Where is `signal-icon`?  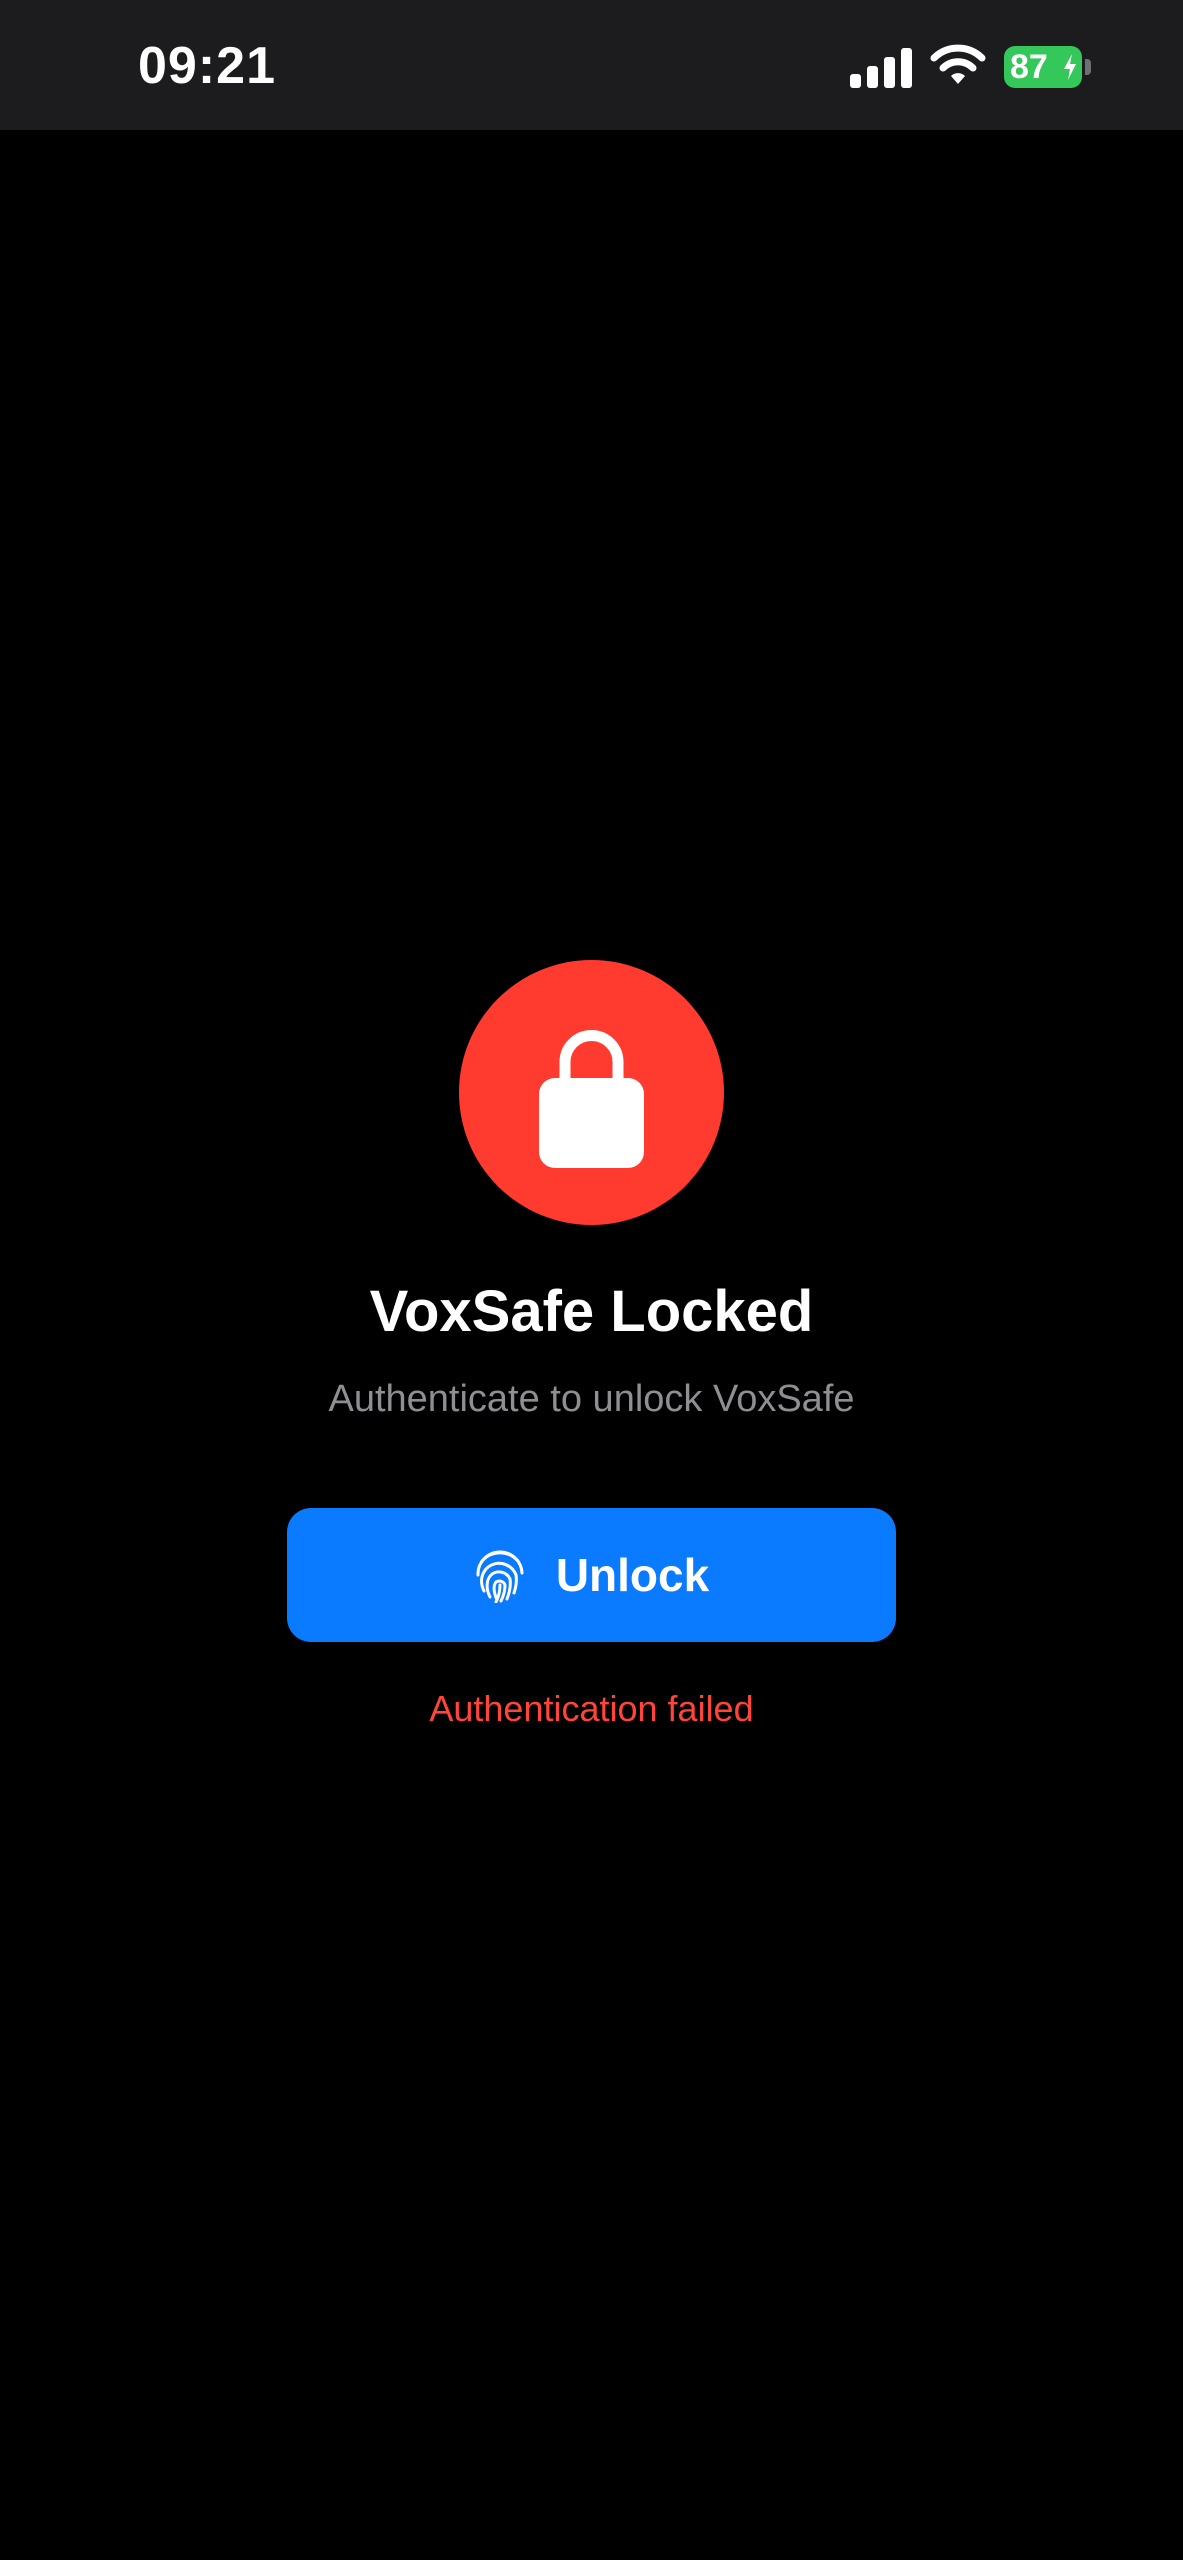 signal-icon is located at coordinates (881, 68).